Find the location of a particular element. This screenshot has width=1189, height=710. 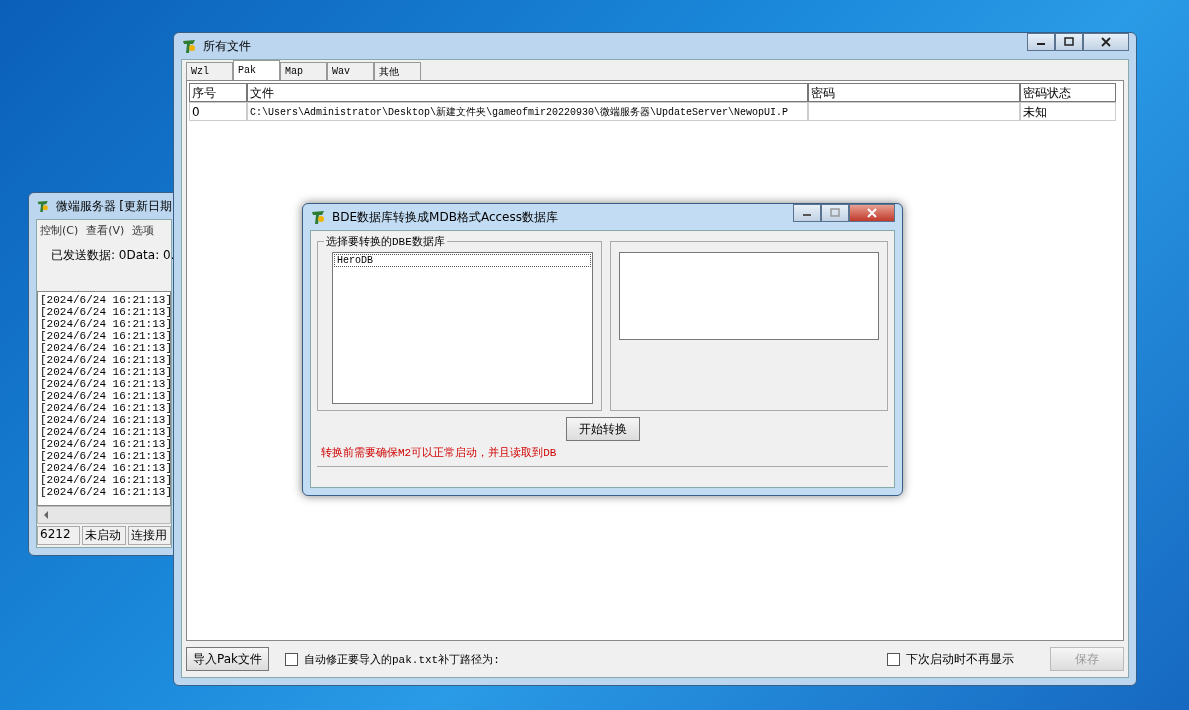

column-header: 密码状态 is located at coordinates (1068, 92).